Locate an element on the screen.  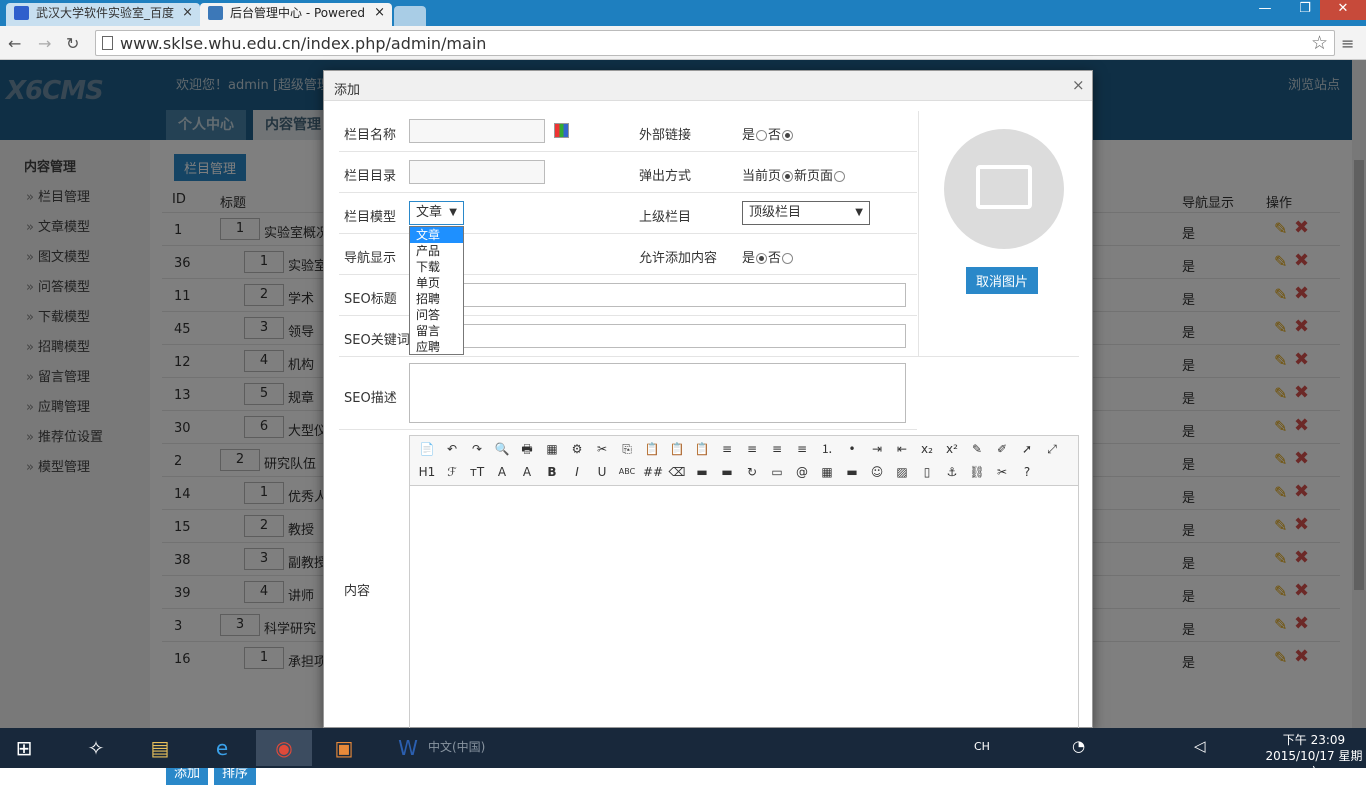
toolbar-attachment-icon: @ is located at coordinates (802, 472).